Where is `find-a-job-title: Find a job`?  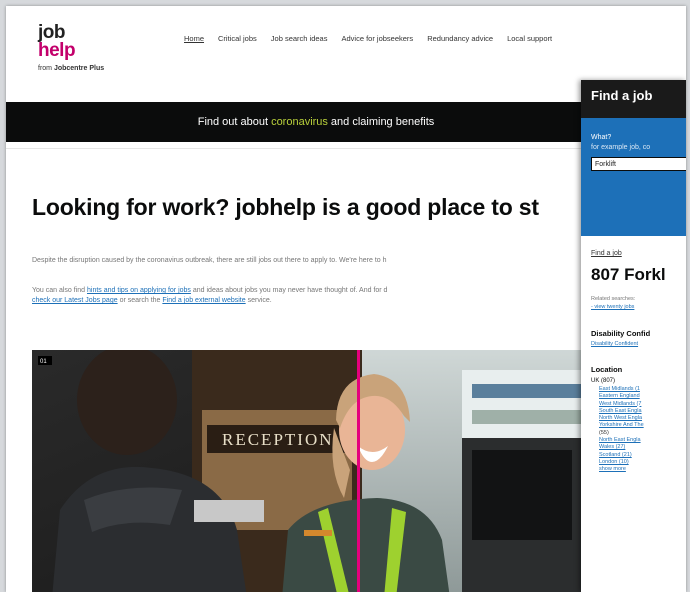
find-a-job-title: Find a job is located at coordinates (633, 99).